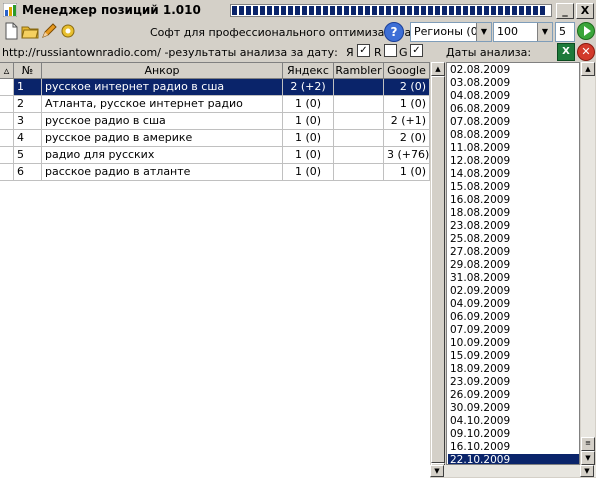 The height and width of the screenshot is (478, 596). What do you see at coordinates (513, 408) in the screenshot?
I see `date-list-item: 30.09.2009` at bounding box center [513, 408].